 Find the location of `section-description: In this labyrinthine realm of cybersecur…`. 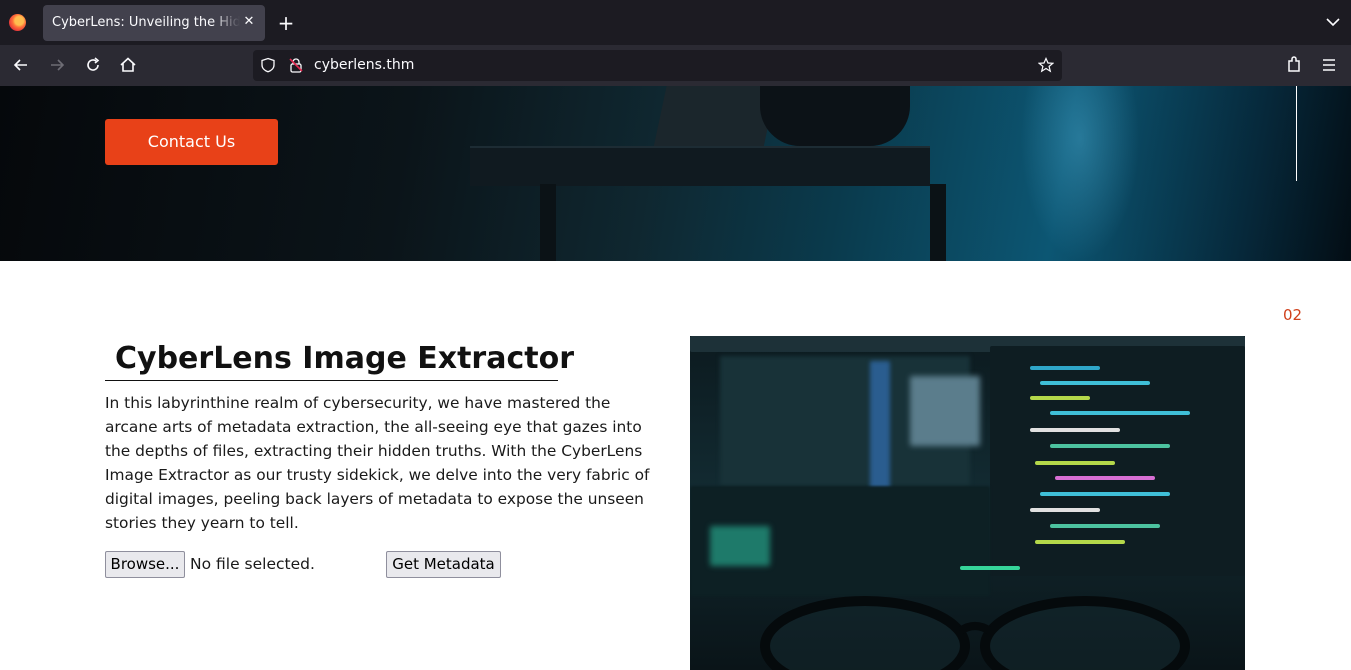

section-description: In this labyrinthine realm of cybersecur… is located at coordinates (377, 463).